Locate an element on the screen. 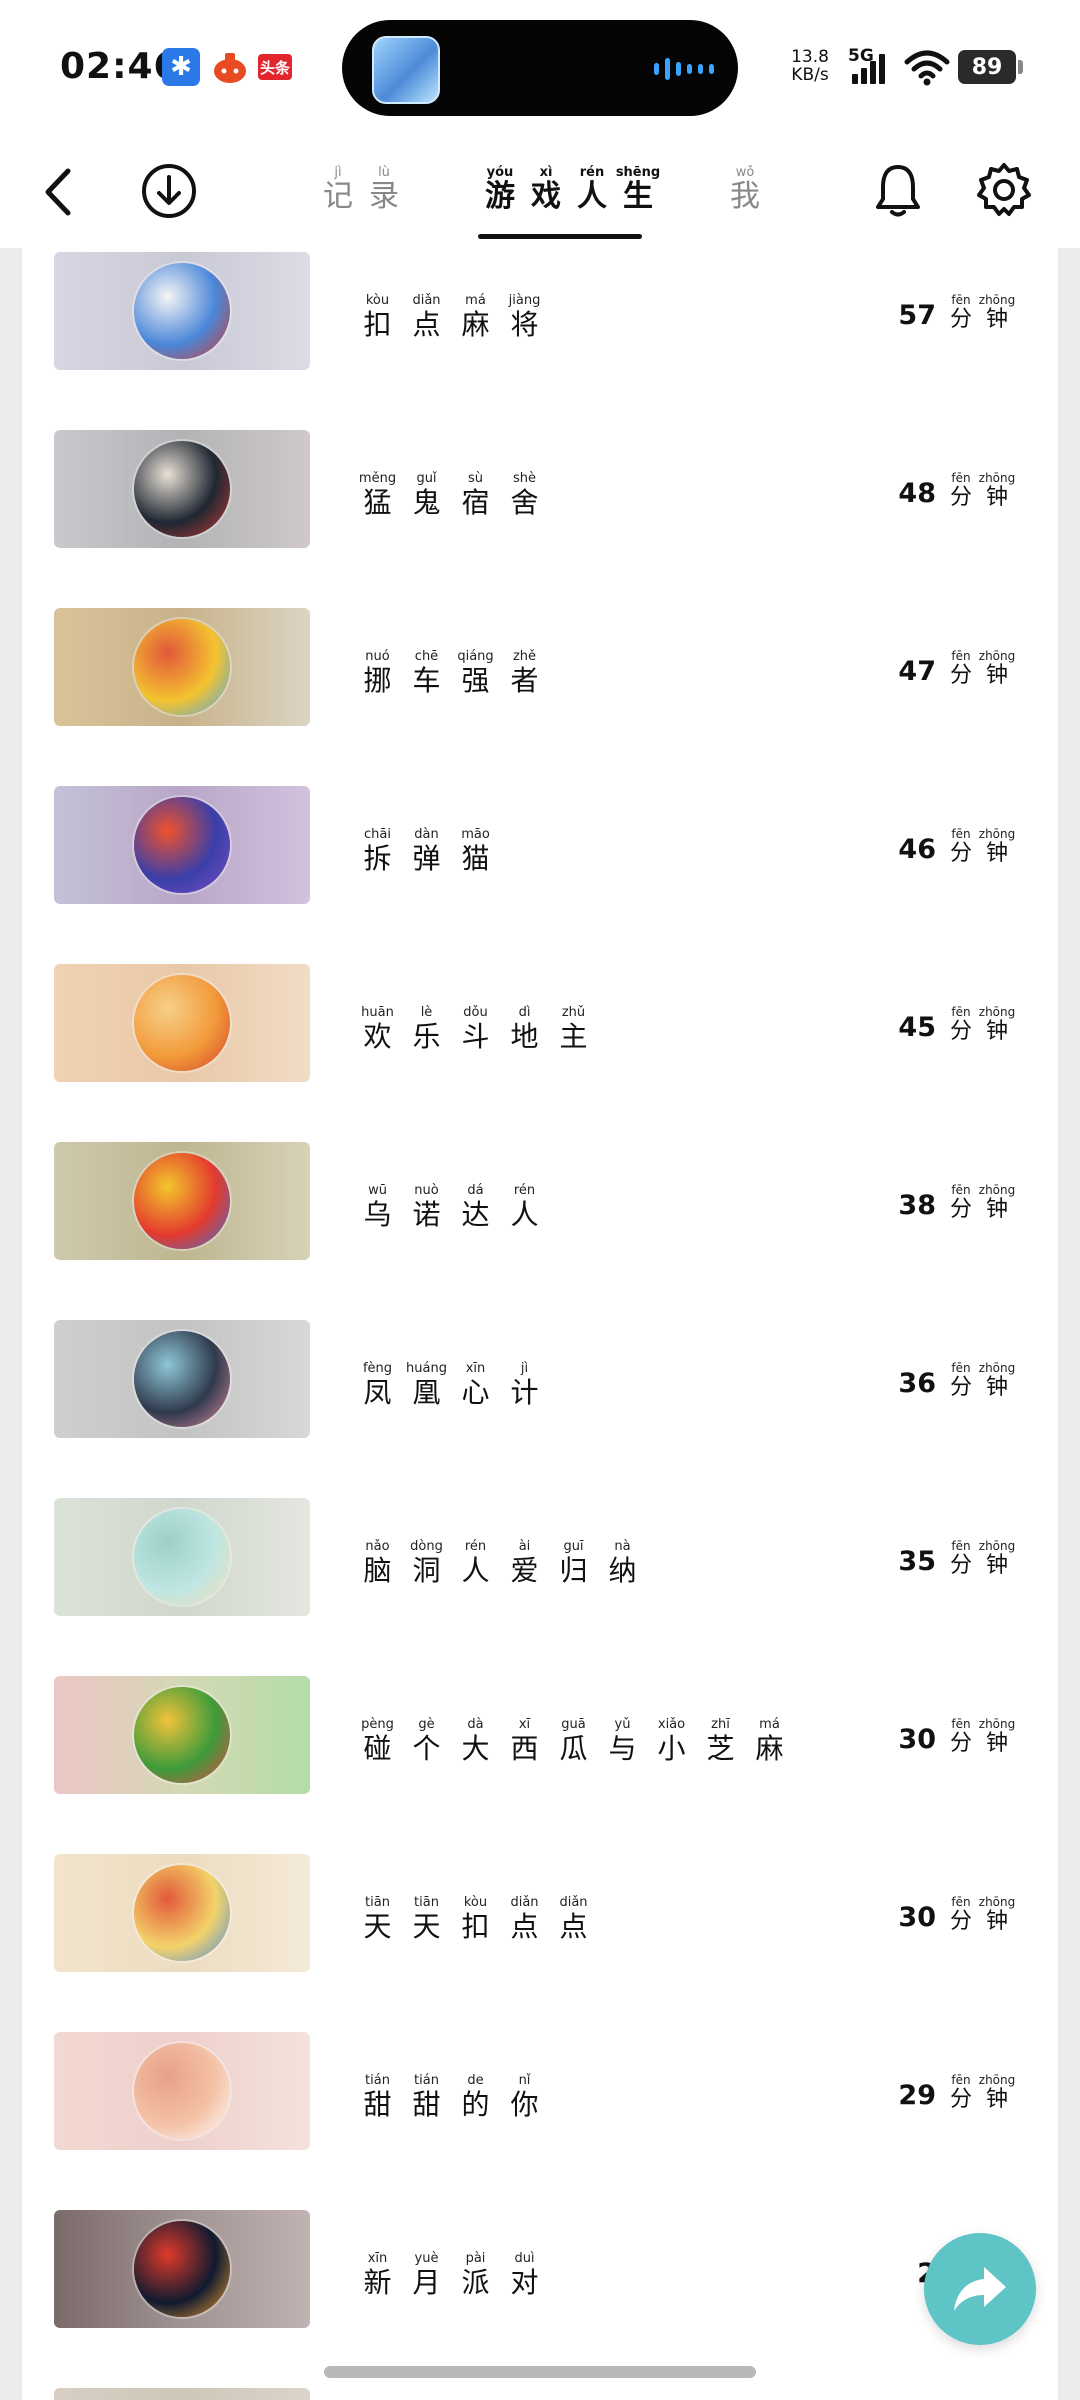 This screenshot has width=1080, height=2400. hanzi: 者 is located at coordinates (524, 680).